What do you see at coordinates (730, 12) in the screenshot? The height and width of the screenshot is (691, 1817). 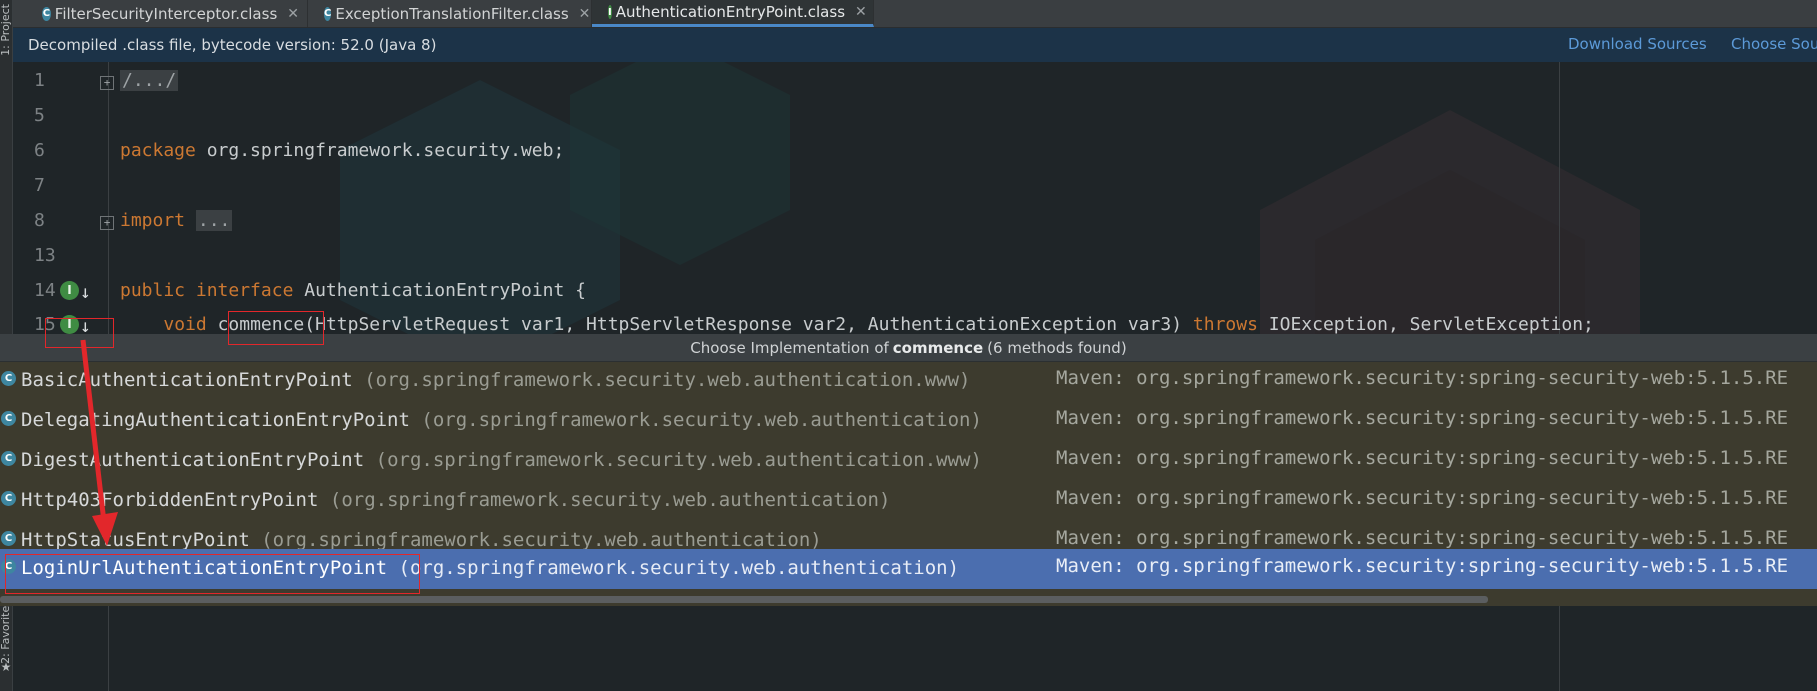 I see `tab-label: AuthenticationEntryPoint.class` at bounding box center [730, 12].